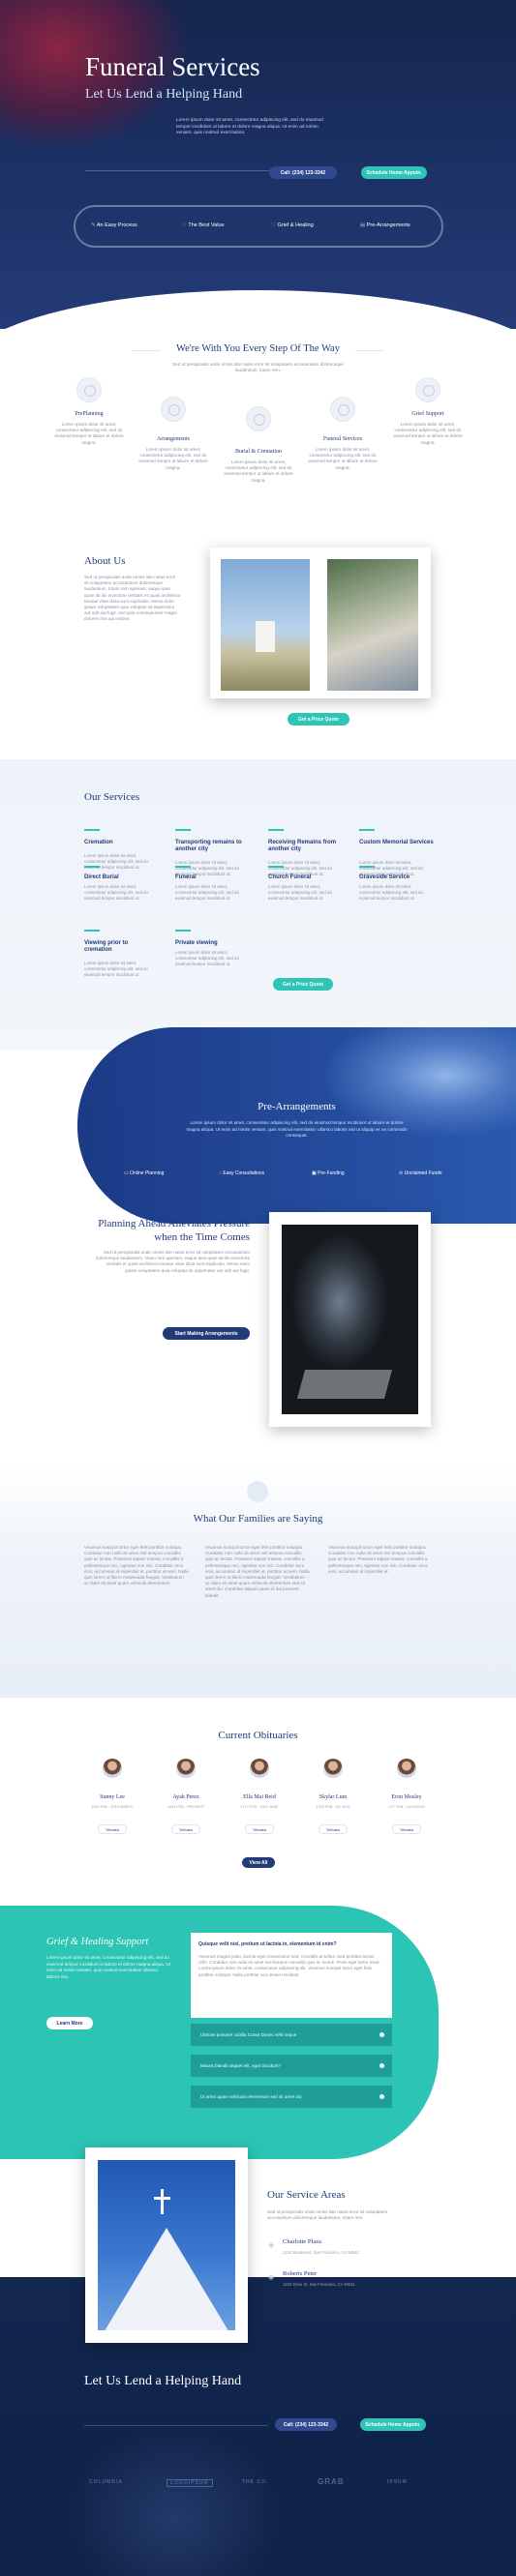 The width and height of the screenshot is (516, 2576). I want to click on service-title: Private viewing, so click(196, 943).